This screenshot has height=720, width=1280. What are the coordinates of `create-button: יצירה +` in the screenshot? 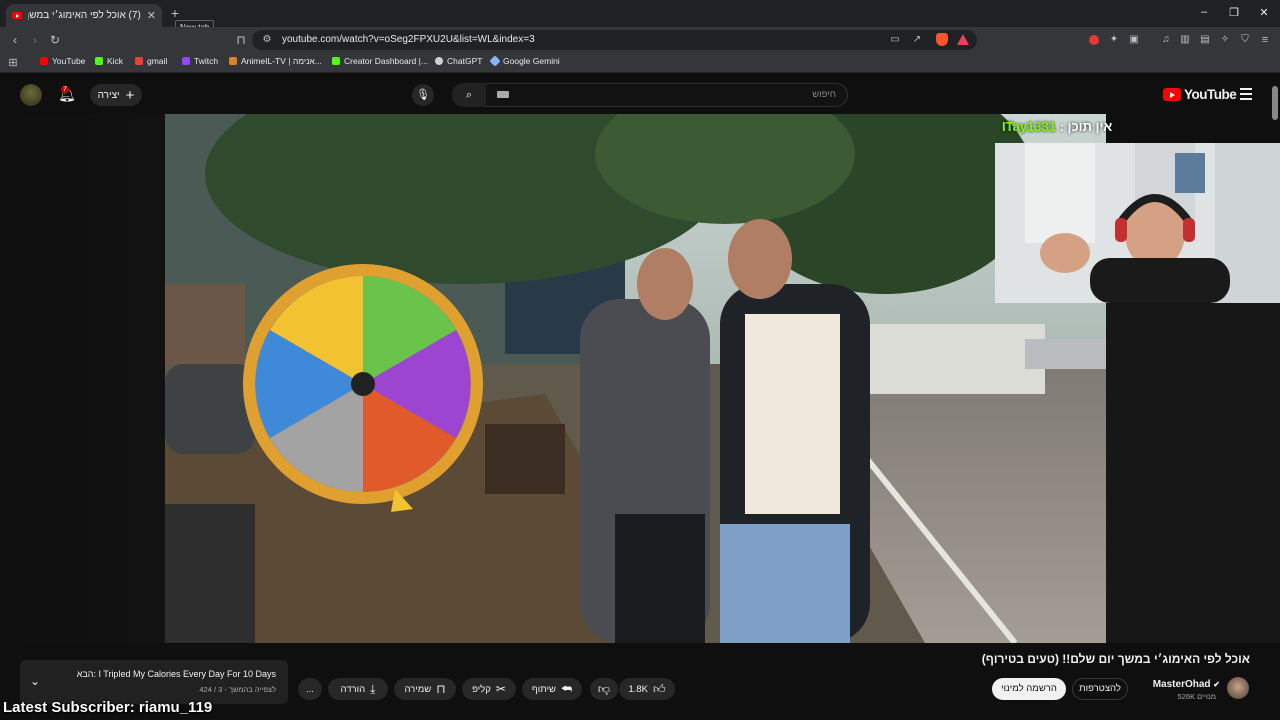 It's located at (116, 95).